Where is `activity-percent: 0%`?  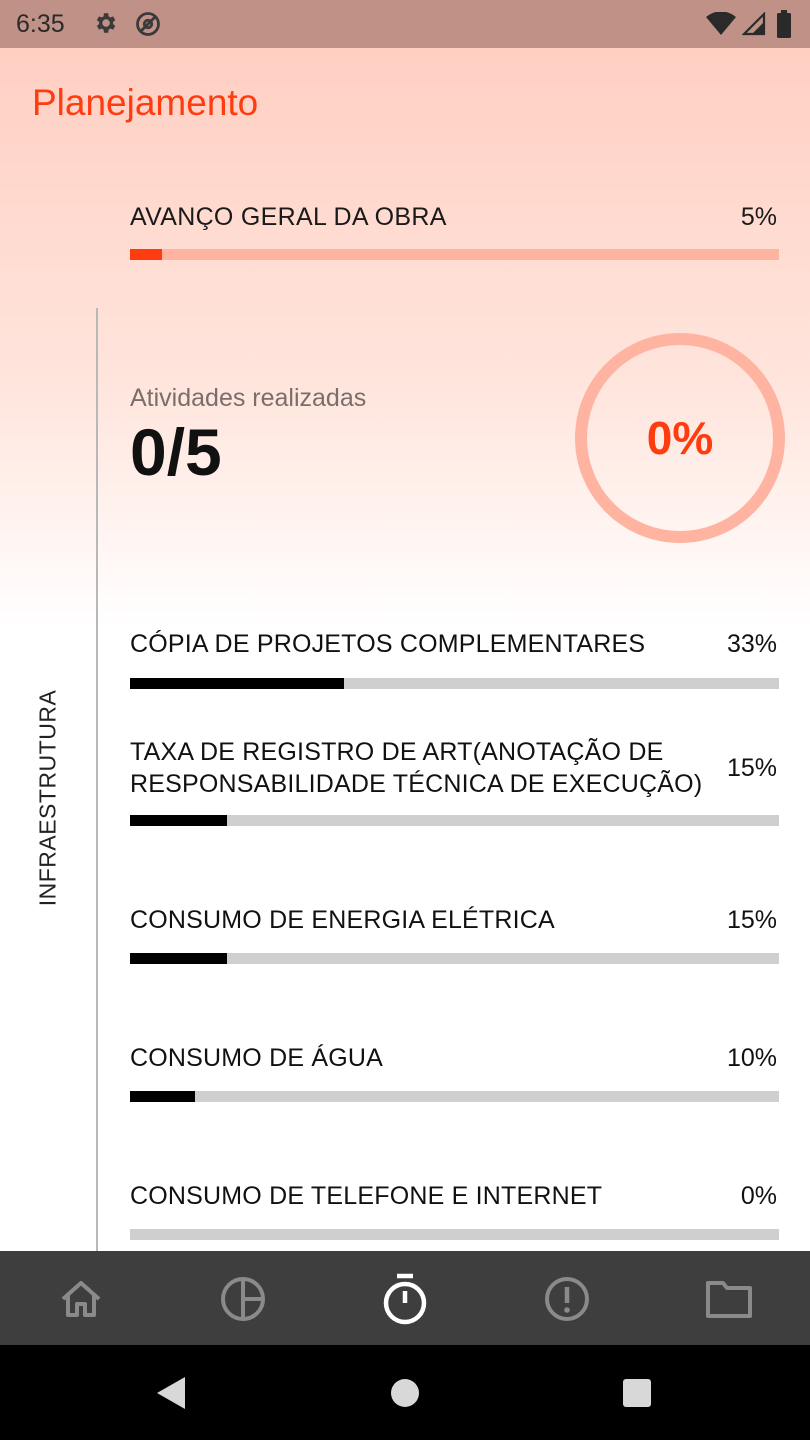
activity-percent: 0% is located at coordinates (758, 1196).